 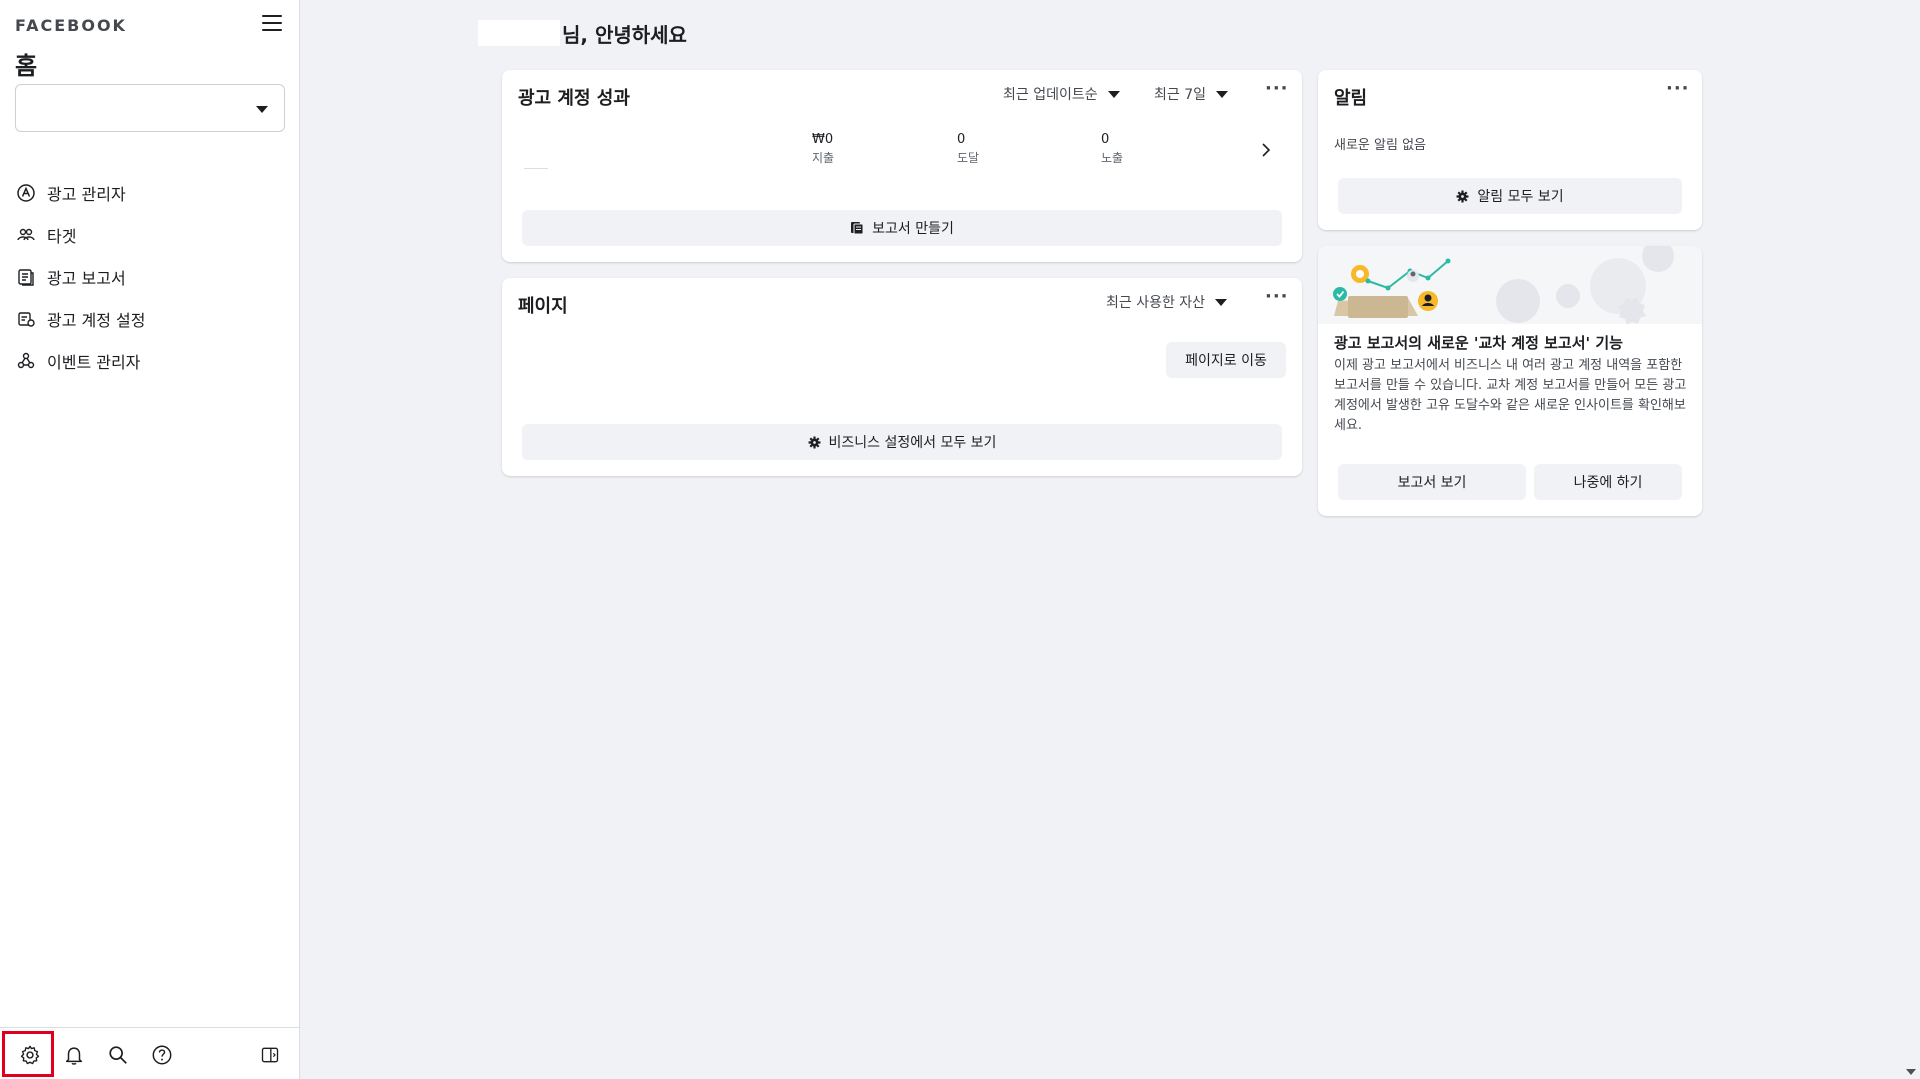 I want to click on bell-icon, so click(x=74, y=1055).